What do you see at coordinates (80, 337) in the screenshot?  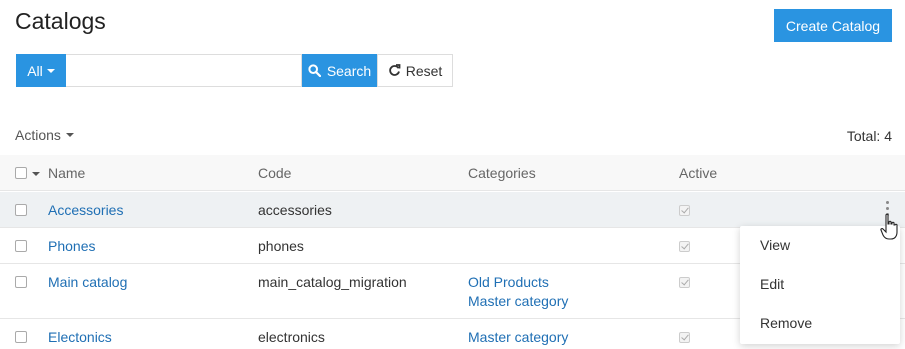 I see `row-name-link: Electonics` at bounding box center [80, 337].